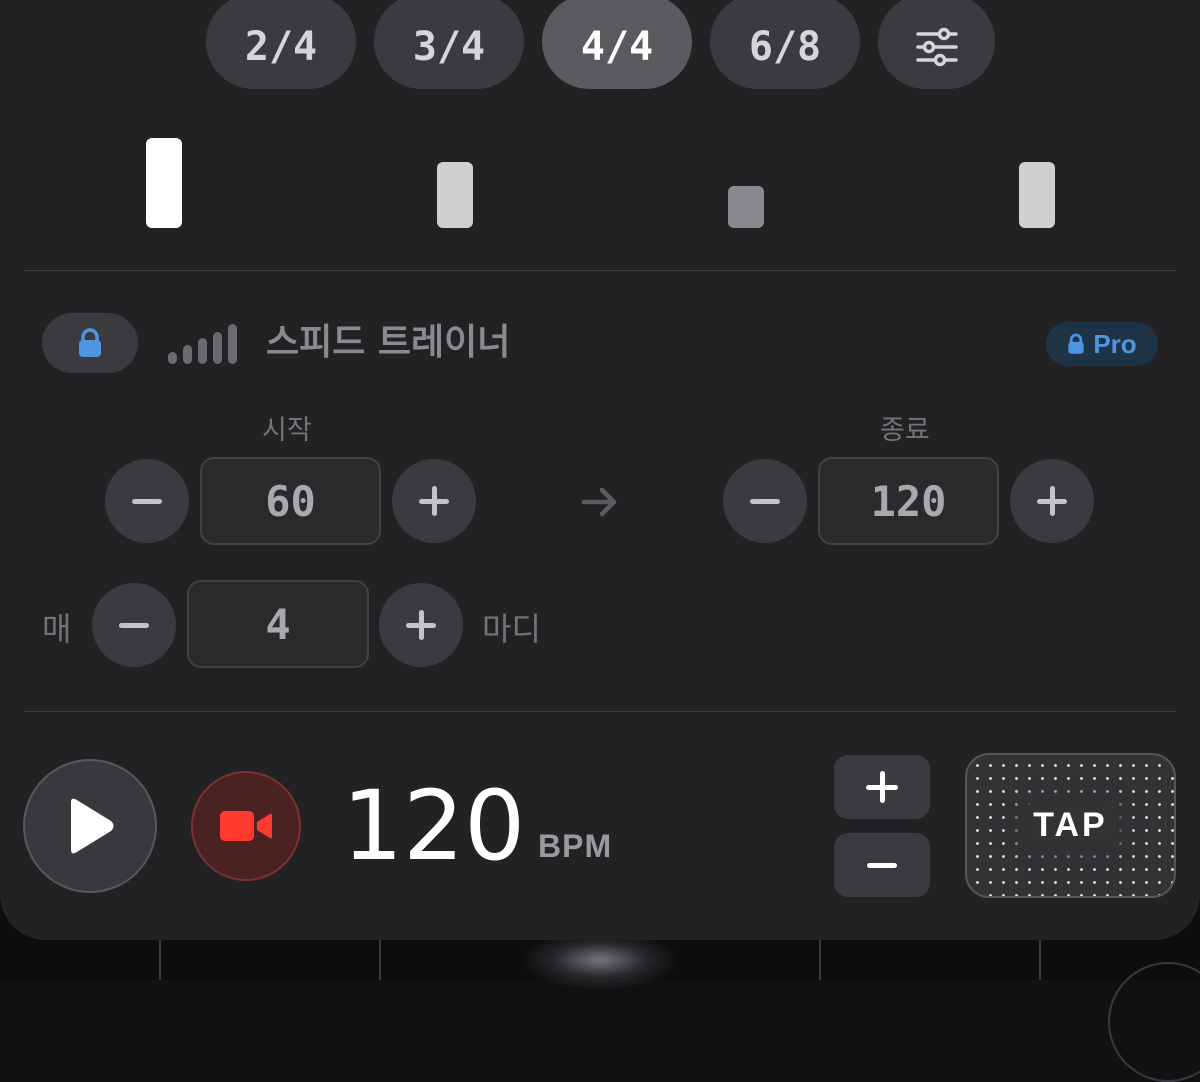 This screenshot has height=1082, width=1200. I want to click on tap-label: TAP, so click(1070, 825).